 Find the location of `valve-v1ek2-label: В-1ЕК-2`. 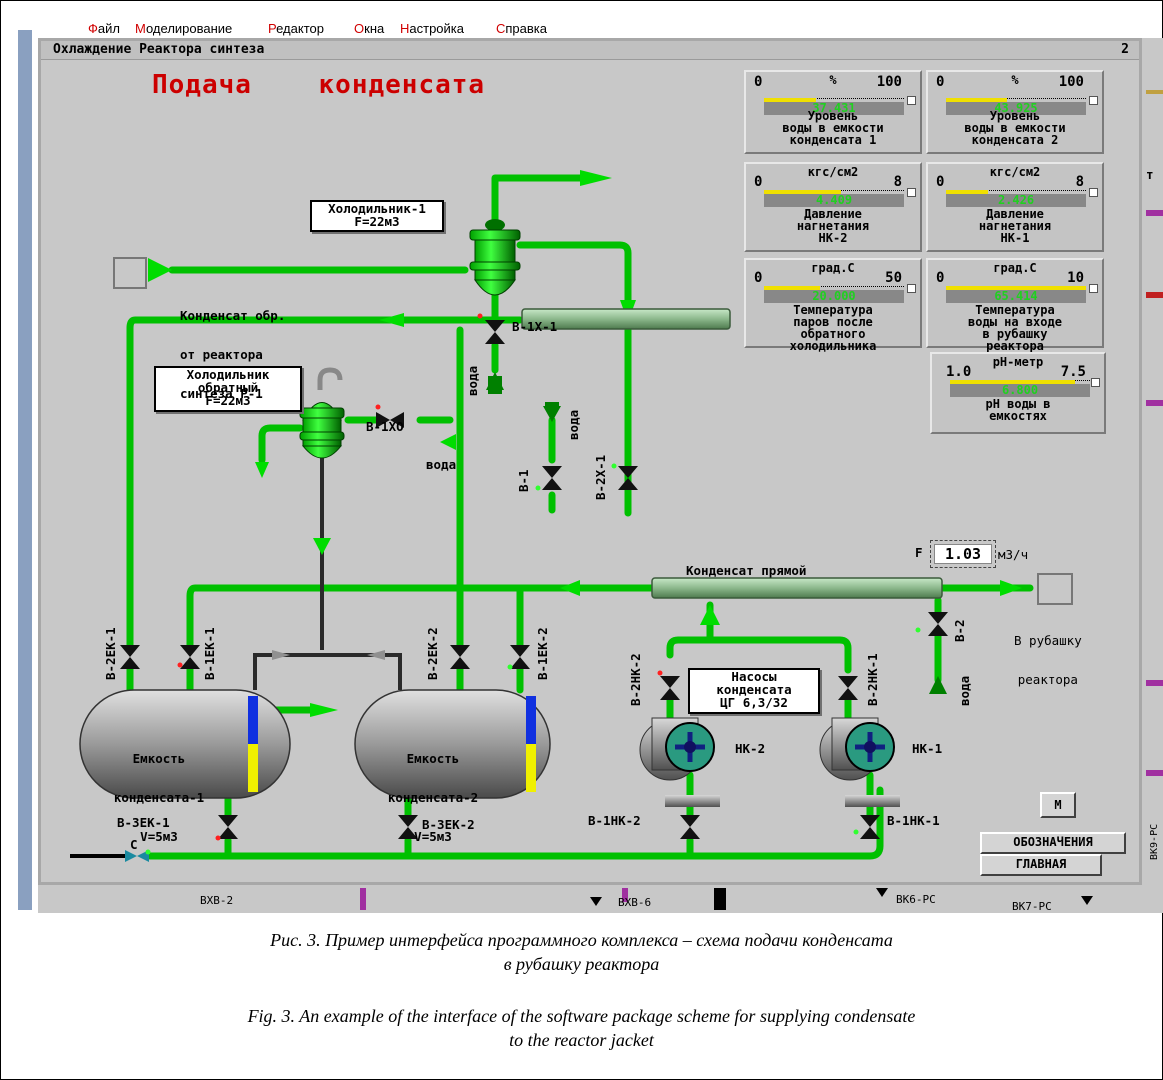

valve-v1ek2-label: В-1ЕК-2 is located at coordinates (542, 653).